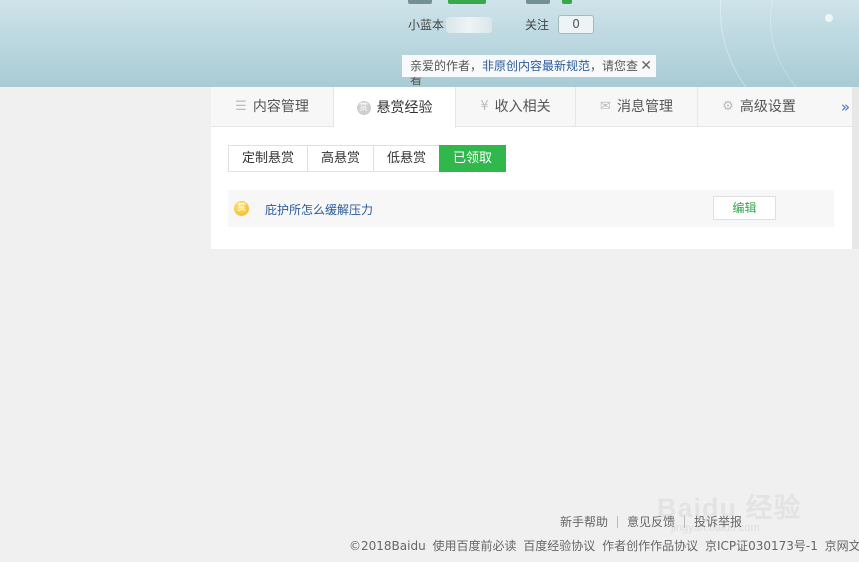 The width and height of the screenshot is (859, 562). Describe the element at coordinates (584, 521) in the screenshot. I see `footer-link-help: 新手帮助` at that location.